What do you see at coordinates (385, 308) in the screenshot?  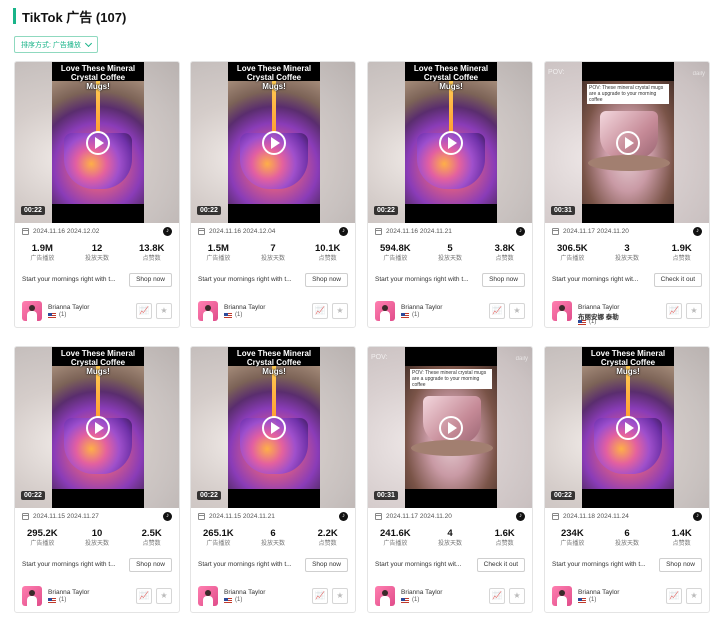 I see `avatar-head` at bounding box center [385, 308].